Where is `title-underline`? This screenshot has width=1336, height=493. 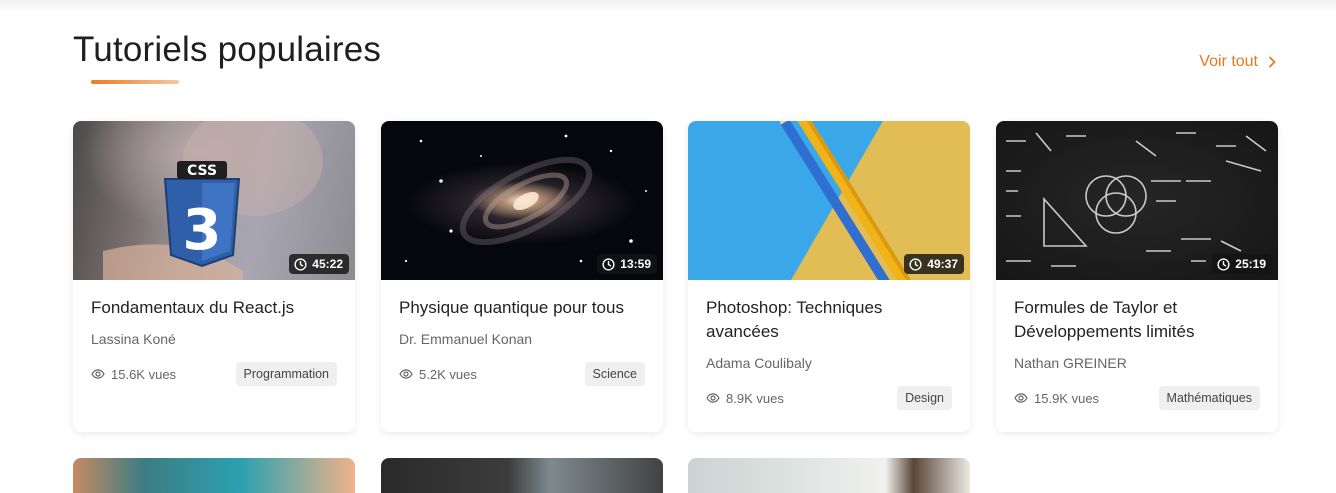
title-underline is located at coordinates (135, 82).